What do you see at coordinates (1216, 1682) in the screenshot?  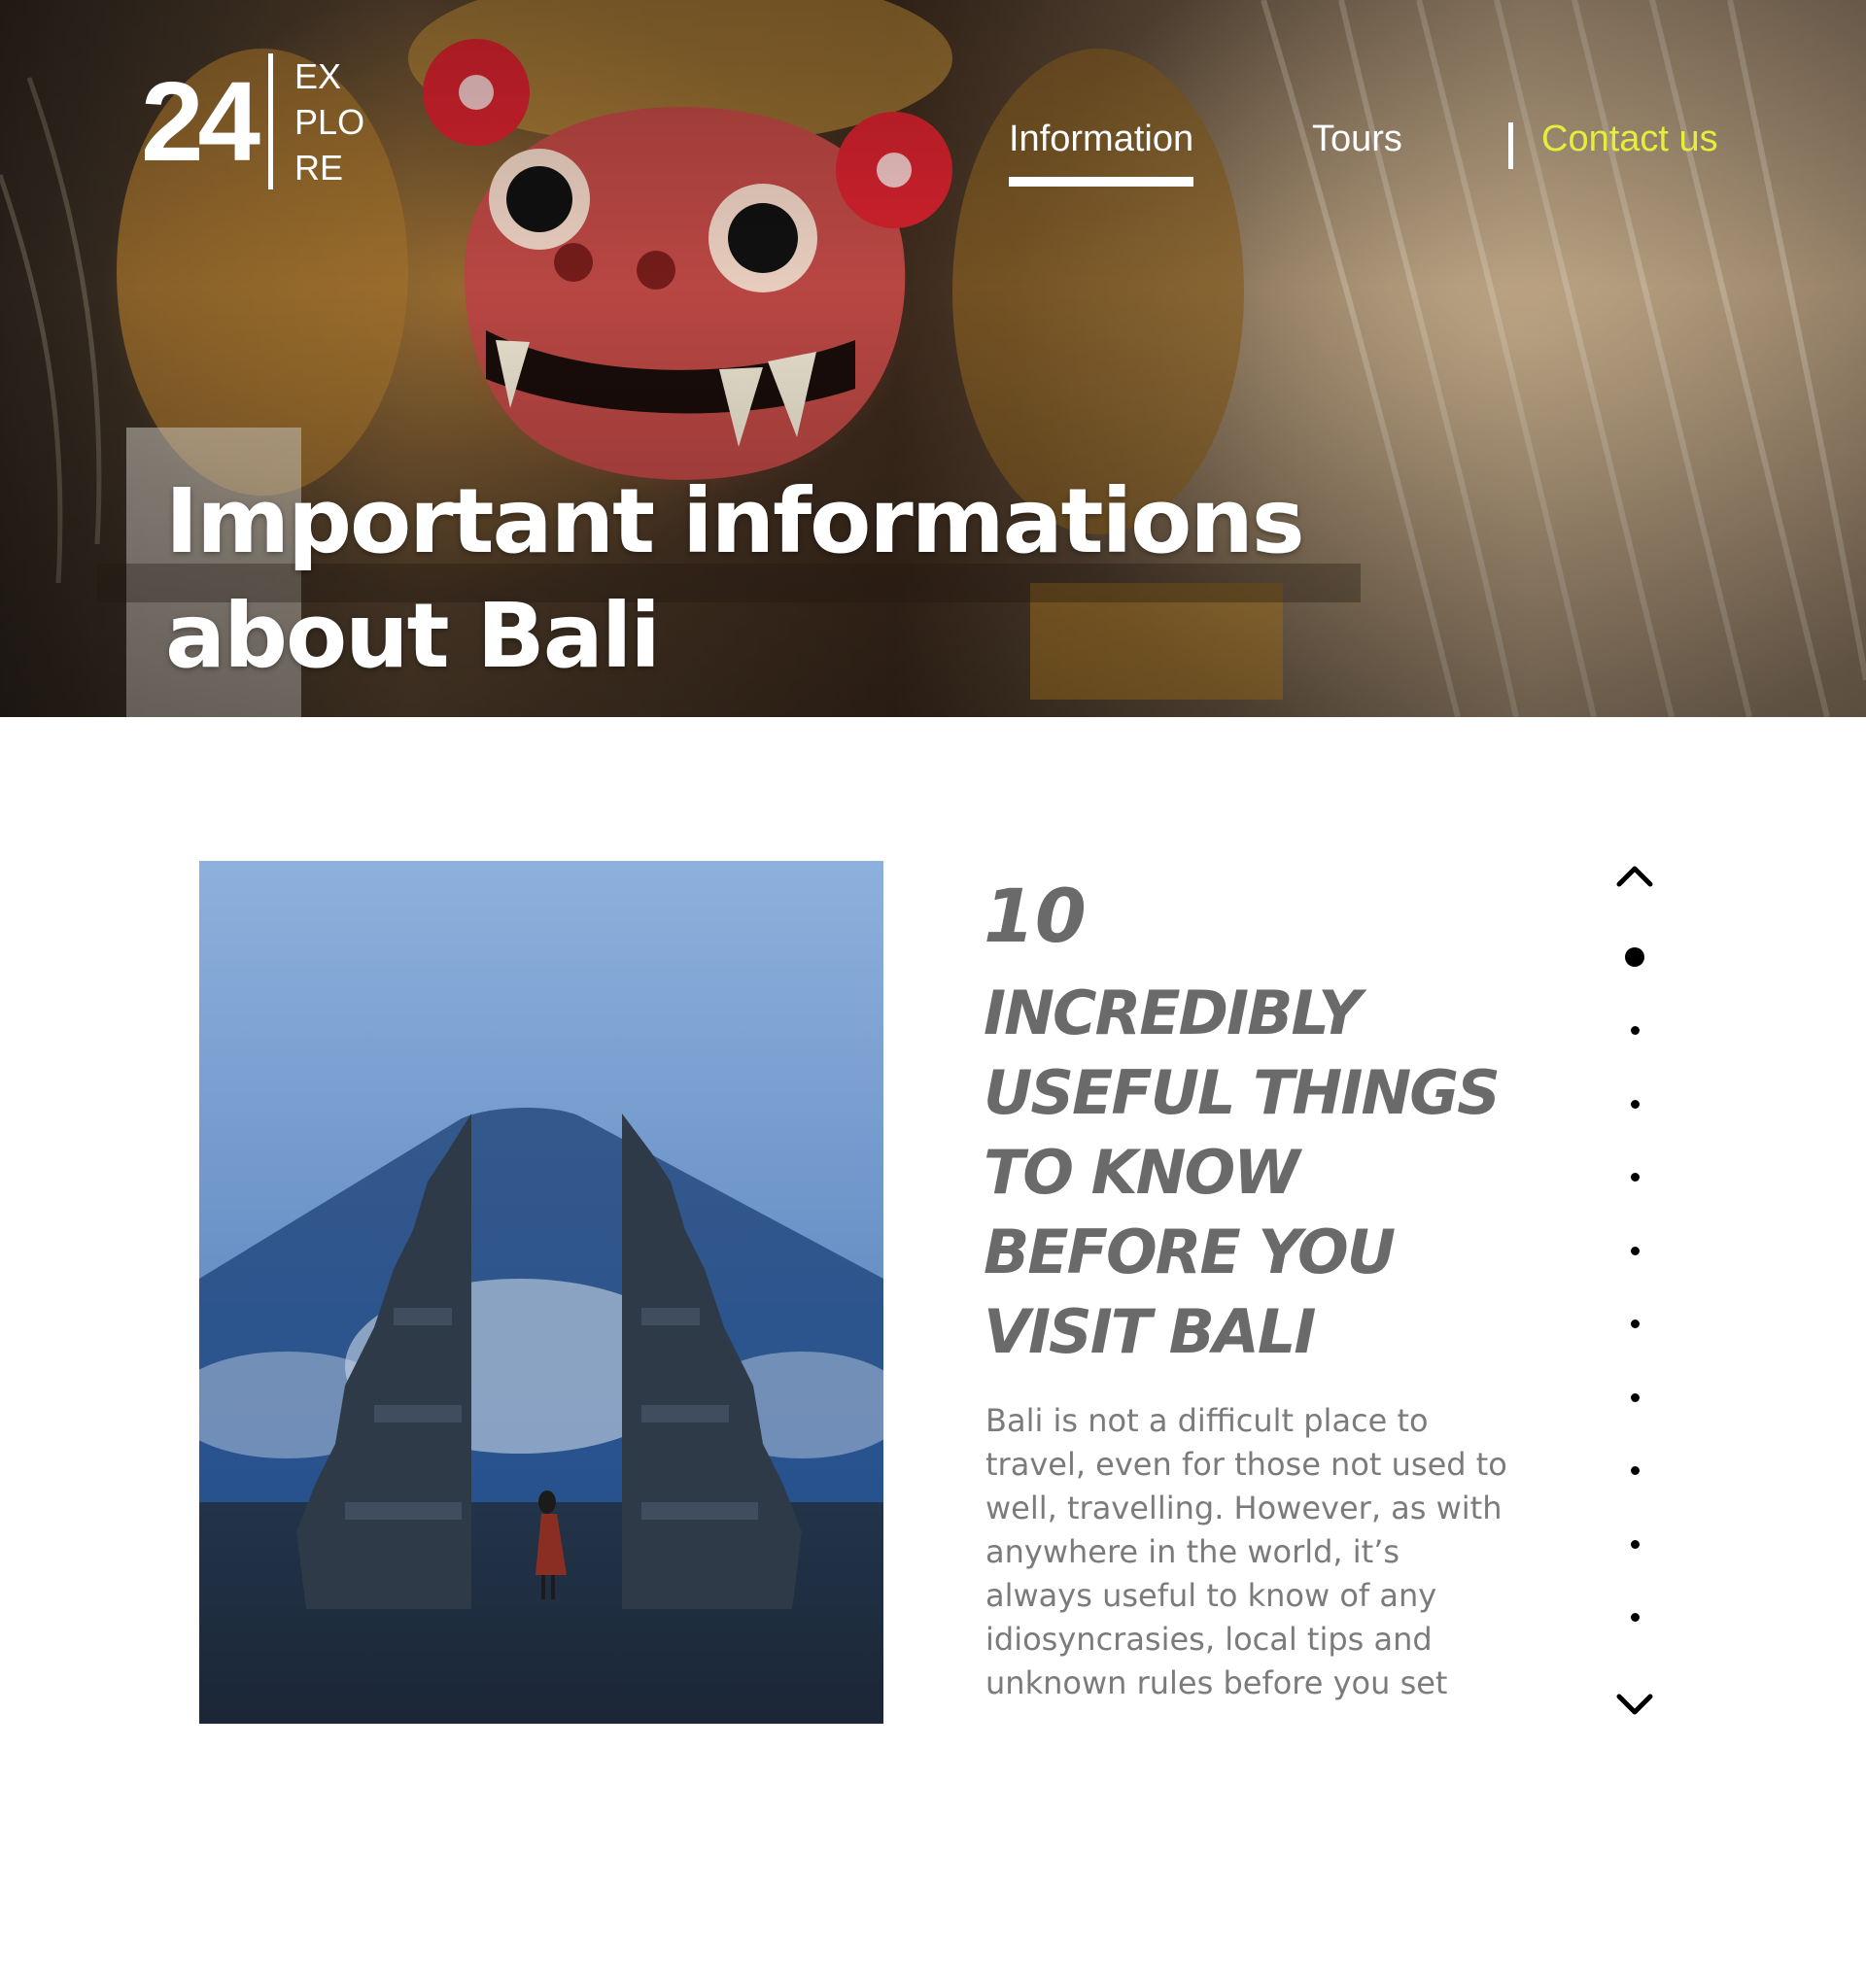 I see `excerpt-line: unknown rules before you set` at bounding box center [1216, 1682].